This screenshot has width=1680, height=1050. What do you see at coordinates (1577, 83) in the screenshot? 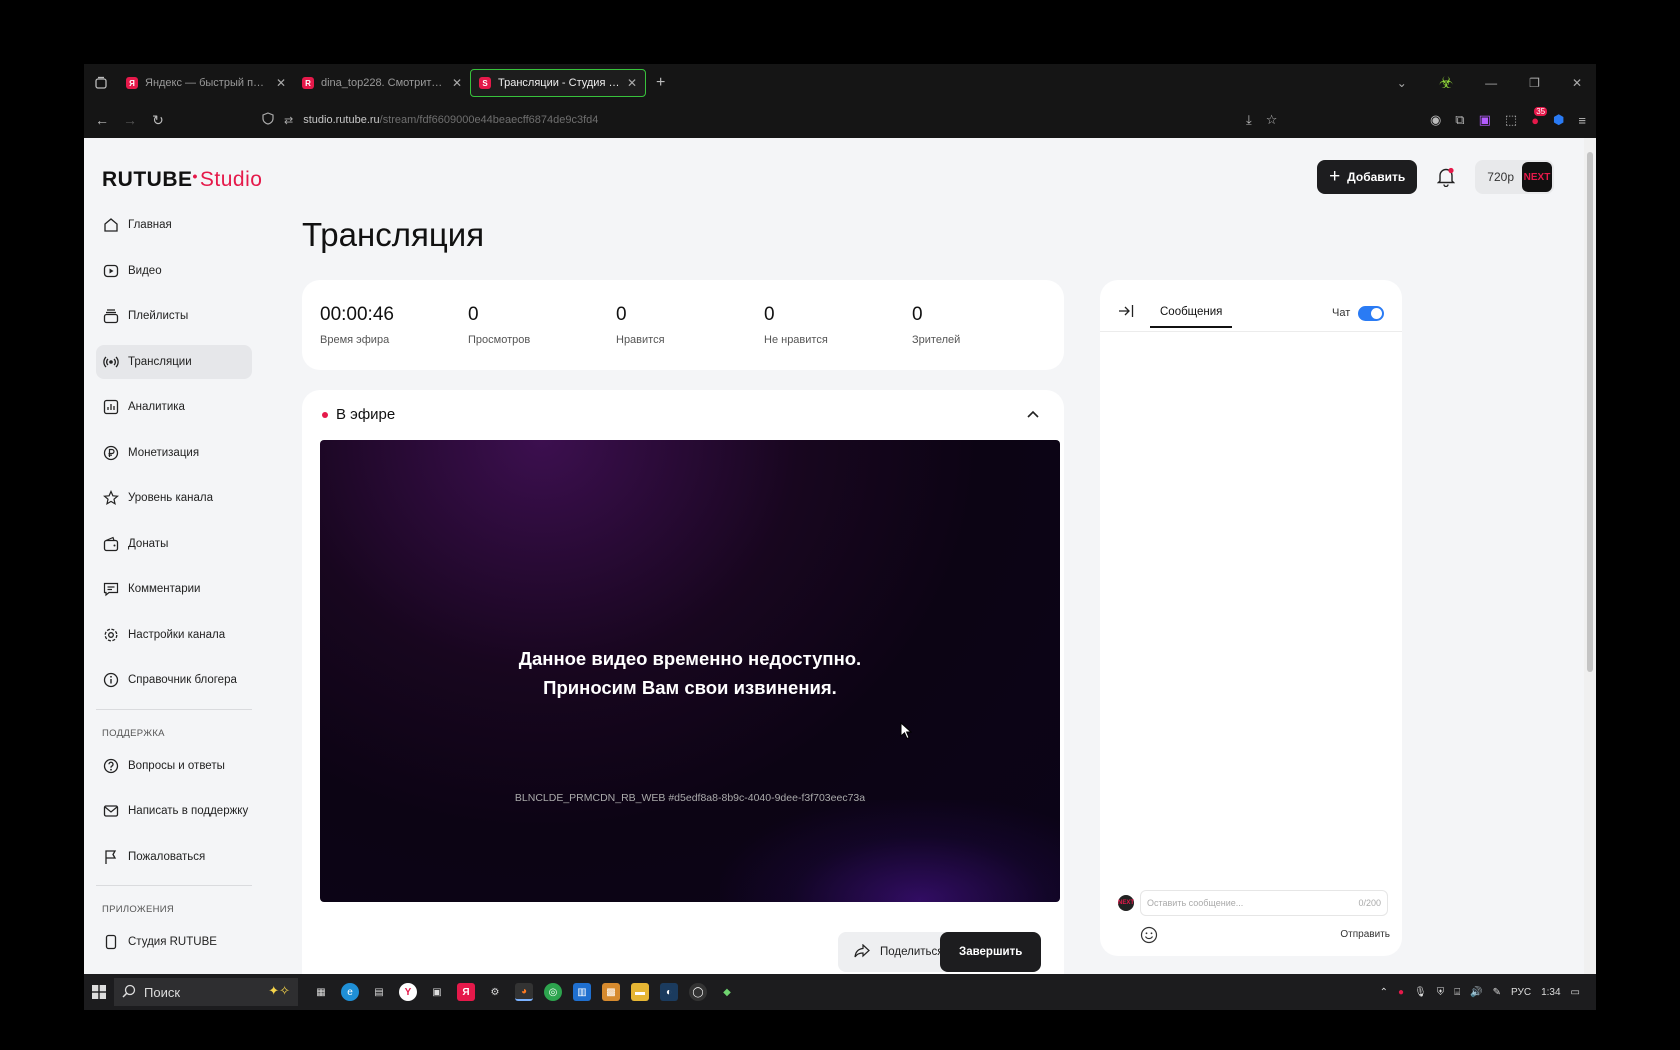
I see `close-window-icon: ✕` at bounding box center [1577, 83].